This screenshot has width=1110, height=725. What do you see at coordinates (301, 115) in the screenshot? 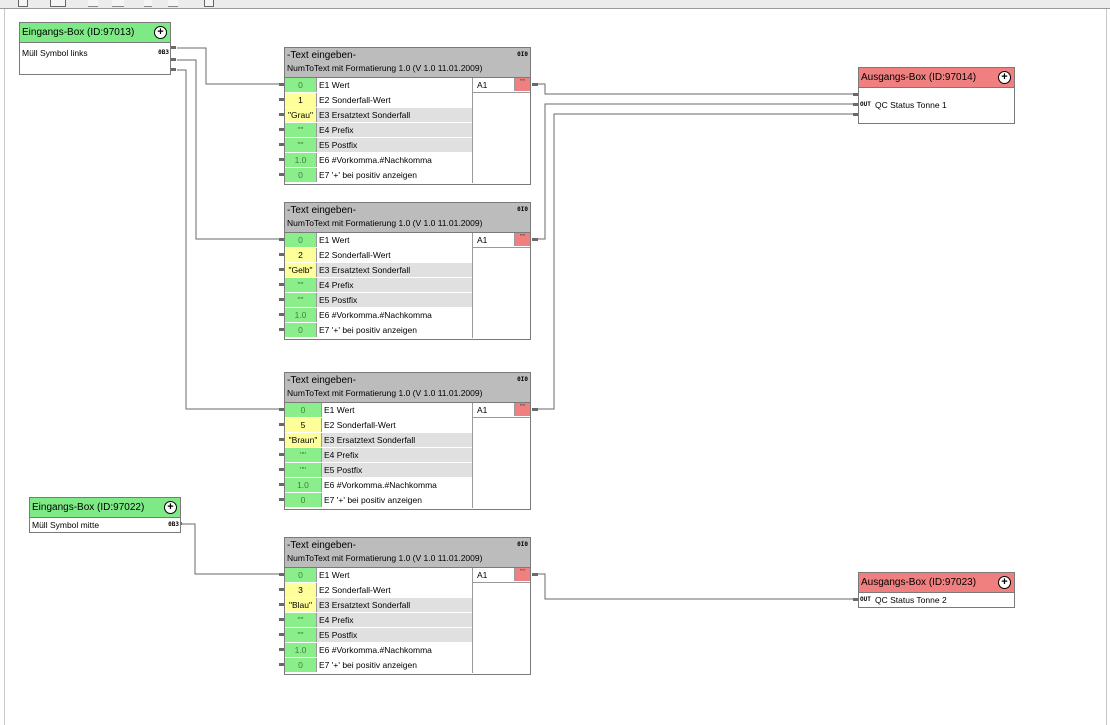
I see `input-value: "Grau"` at bounding box center [301, 115].